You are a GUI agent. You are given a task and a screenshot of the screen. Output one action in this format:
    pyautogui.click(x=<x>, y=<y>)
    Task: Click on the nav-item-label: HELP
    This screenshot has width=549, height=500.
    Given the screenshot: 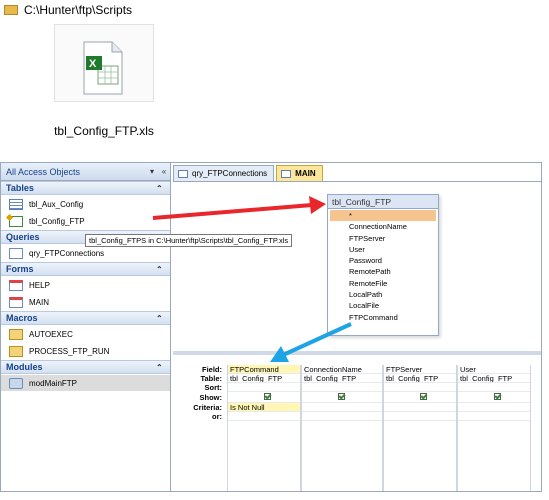 What is the action you would take?
    pyautogui.click(x=39, y=285)
    